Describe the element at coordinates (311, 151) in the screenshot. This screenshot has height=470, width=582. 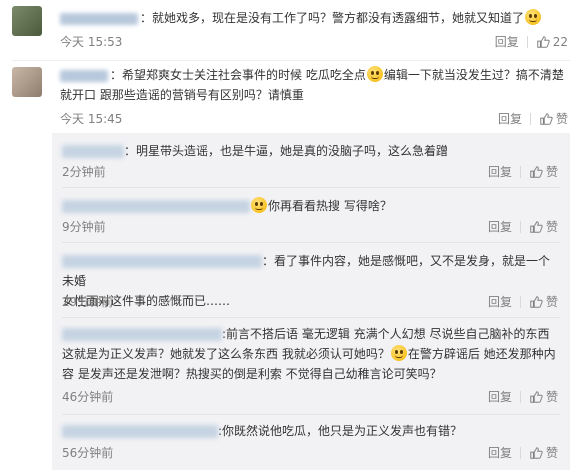
I see `reply-text: ：明星带头造谣，也是牛逼，她是真的没脑子吗，这么急着蹭` at that location.